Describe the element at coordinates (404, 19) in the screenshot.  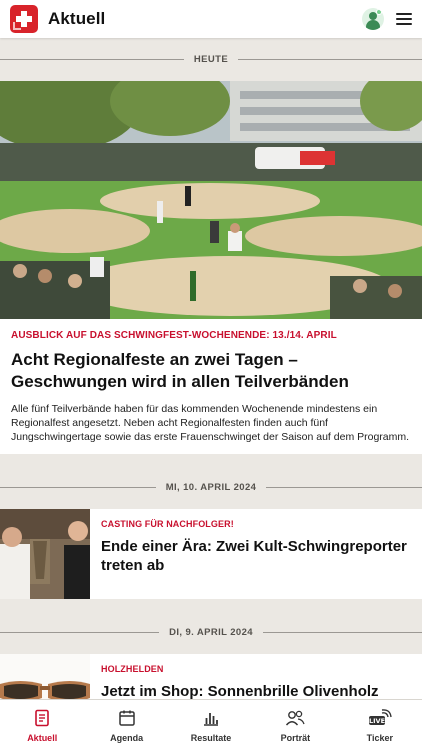
I see `hamburger-menu-icon` at that location.